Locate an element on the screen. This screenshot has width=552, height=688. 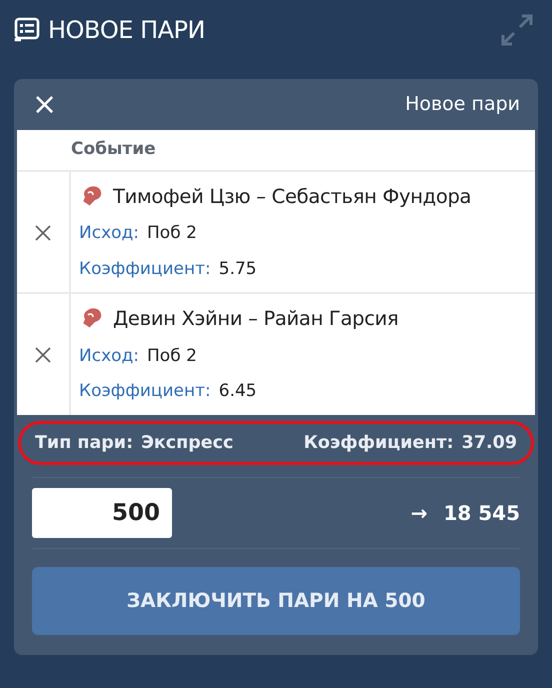
list-icon is located at coordinates (27, 30).